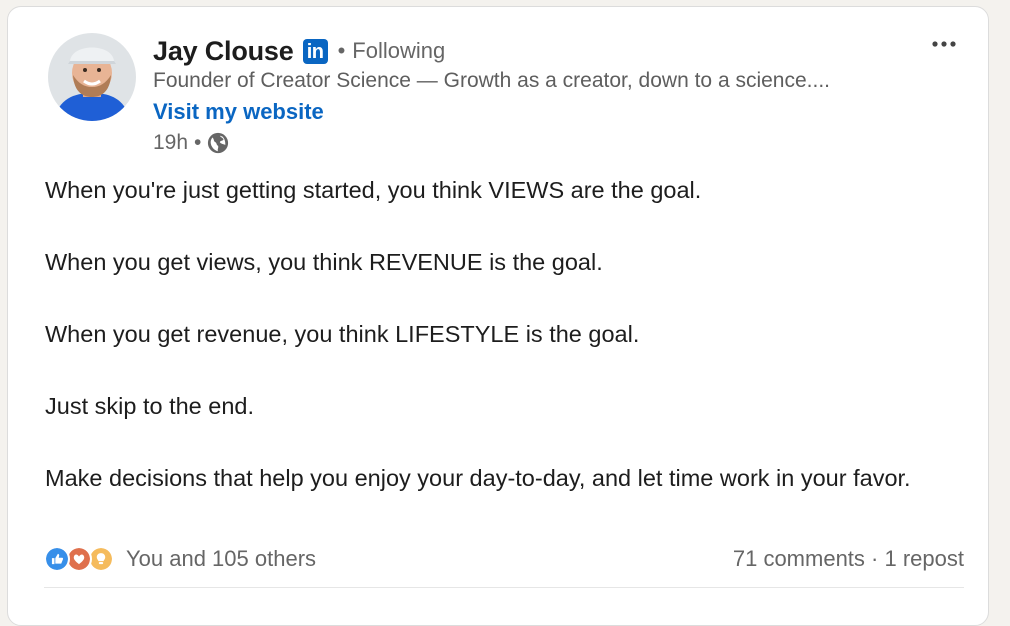  I want to click on linkedin-icon: in, so click(315, 51).